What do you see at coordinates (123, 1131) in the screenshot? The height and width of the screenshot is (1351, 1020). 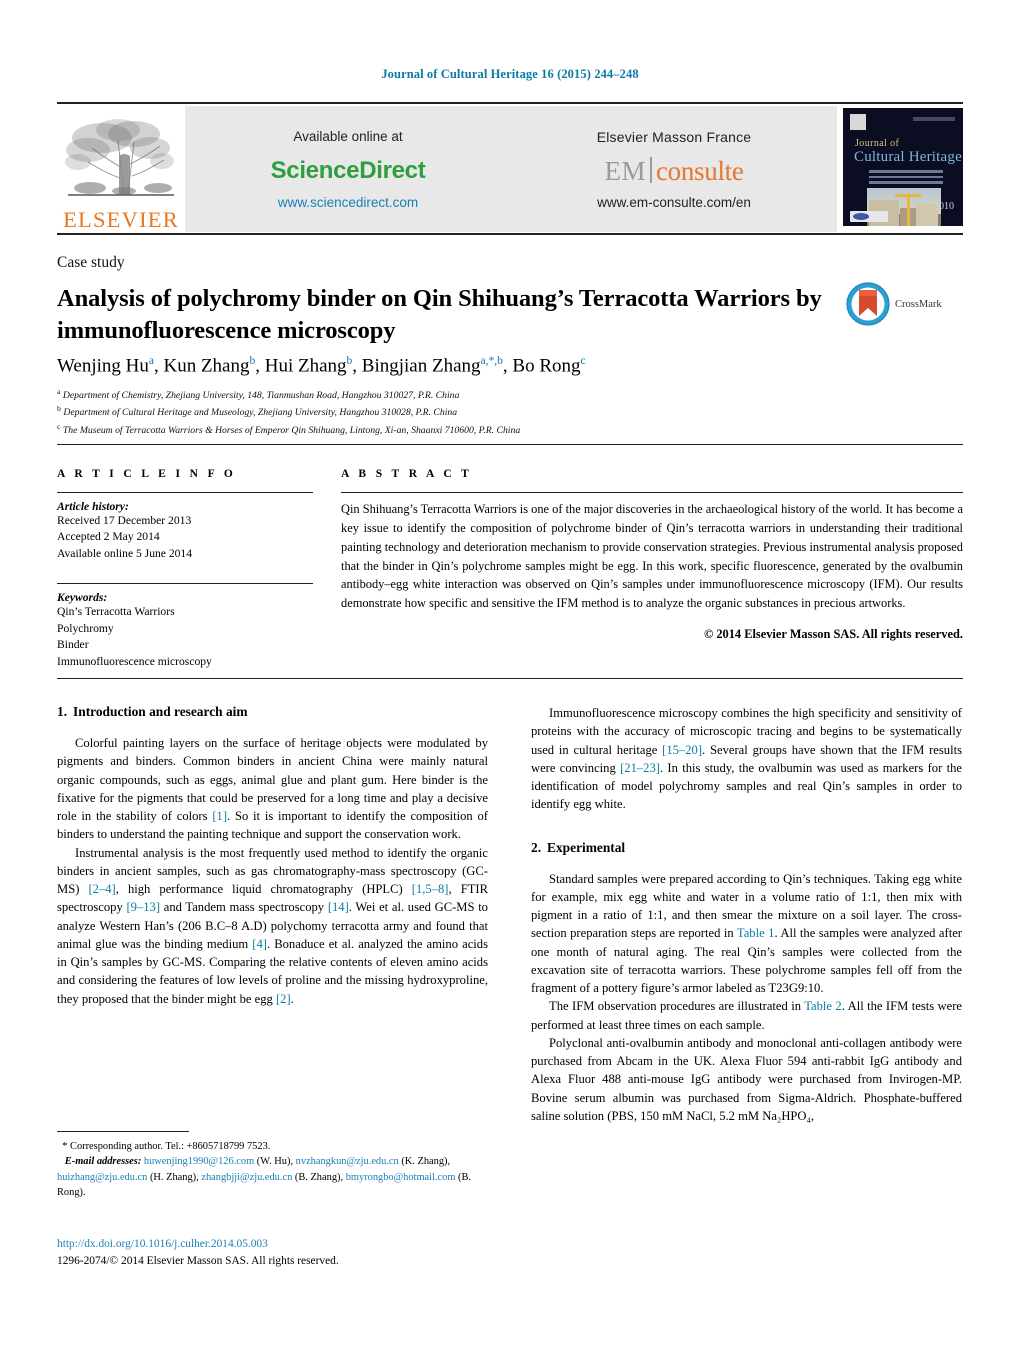 I see `footnote-rule` at bounding box center [123, 1131].